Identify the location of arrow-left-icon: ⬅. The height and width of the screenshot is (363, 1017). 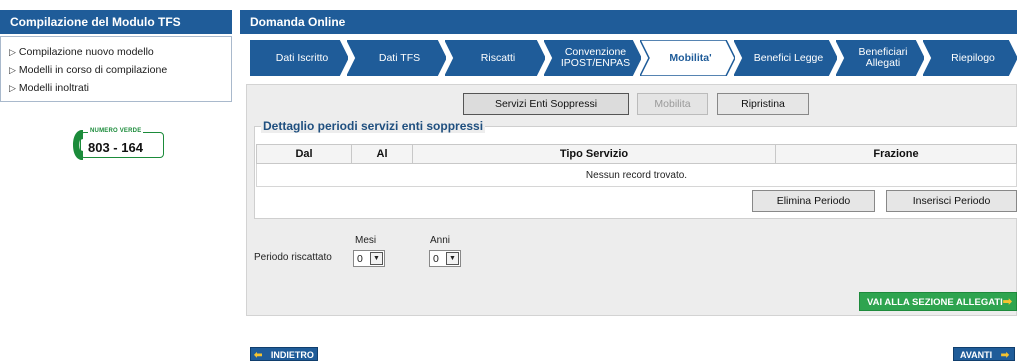
(258, 355).